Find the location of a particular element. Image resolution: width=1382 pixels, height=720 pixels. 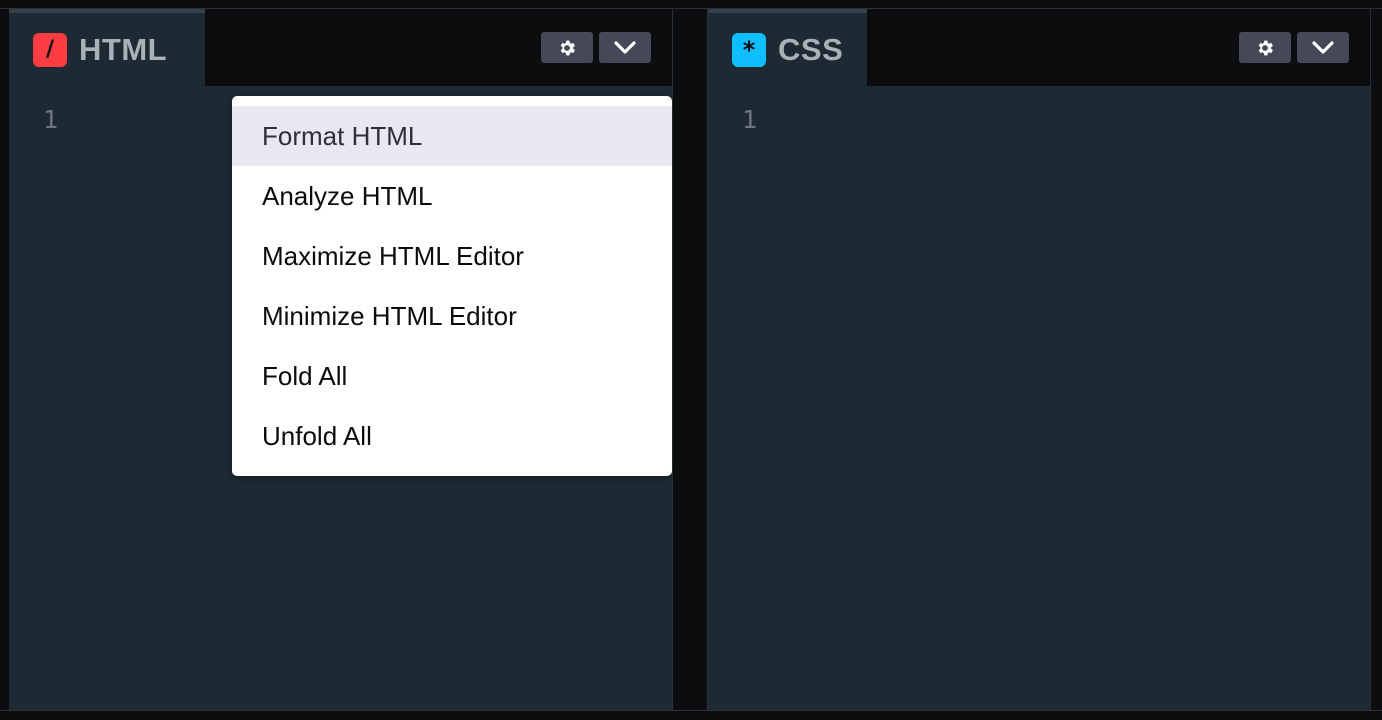

css-language-icon: * is located at coordinates (749, 49).